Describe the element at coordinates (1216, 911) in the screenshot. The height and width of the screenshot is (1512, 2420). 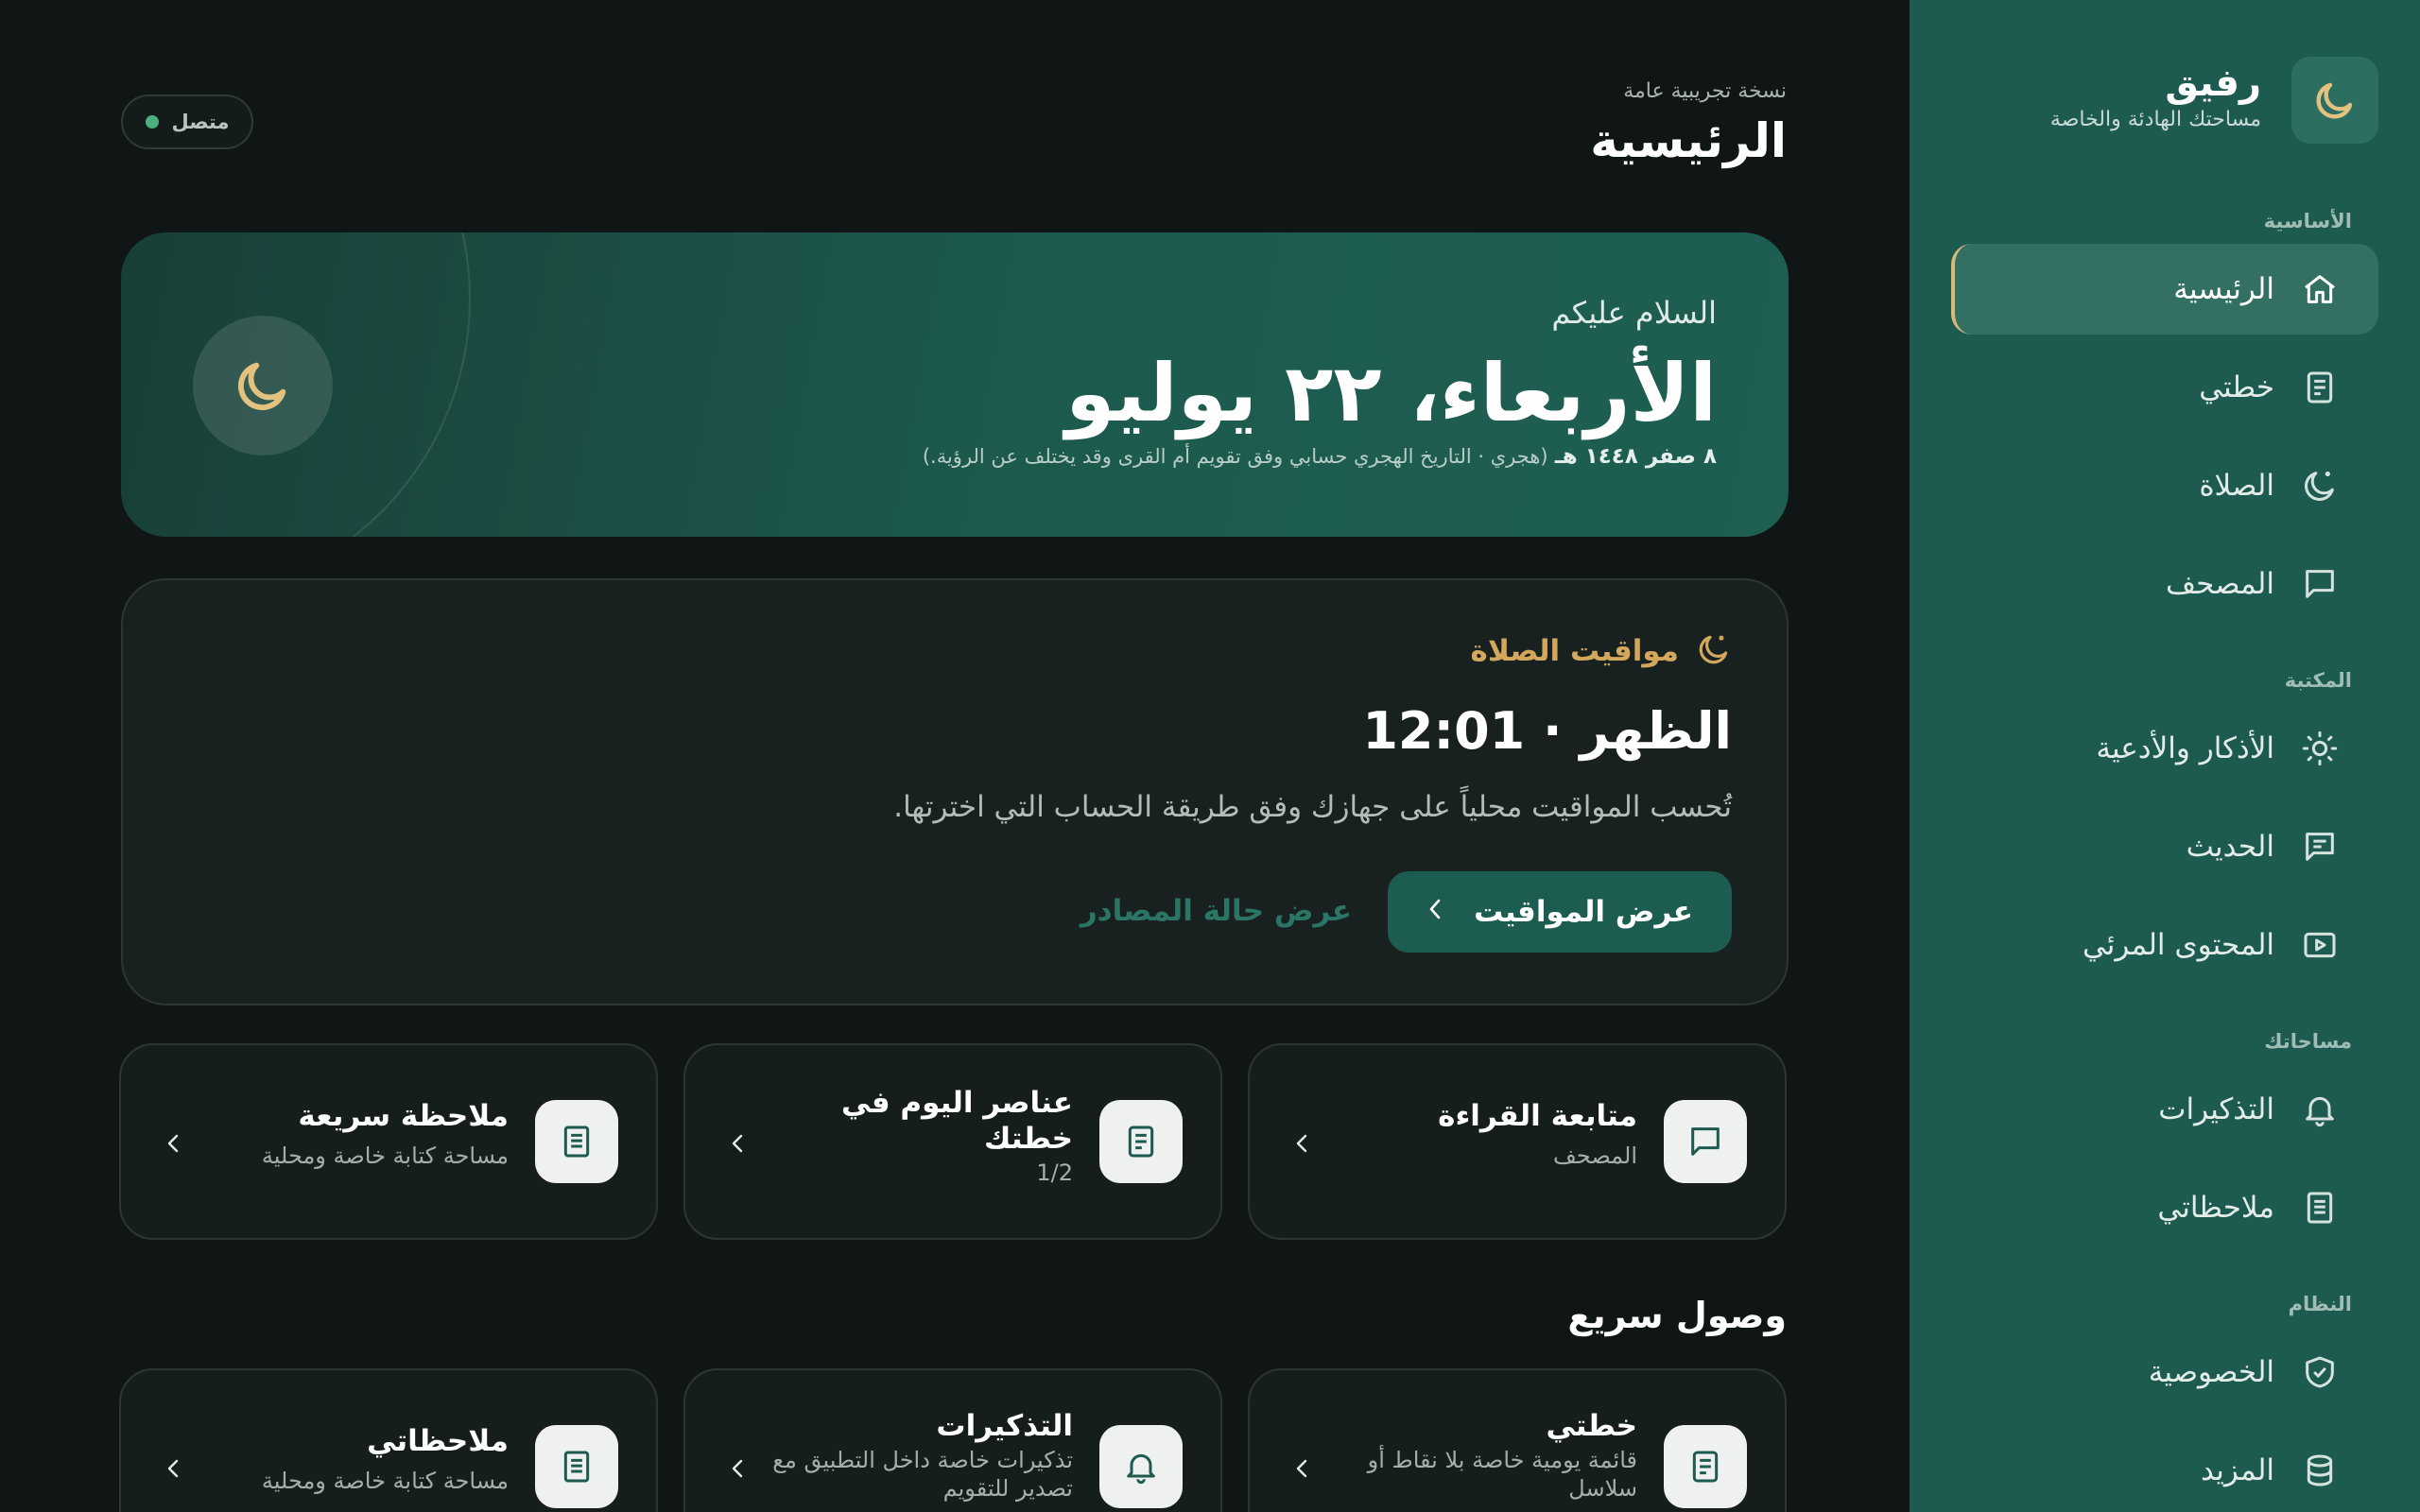
I see `view-sources-status-link: عرض حالة المصادر` at that location.